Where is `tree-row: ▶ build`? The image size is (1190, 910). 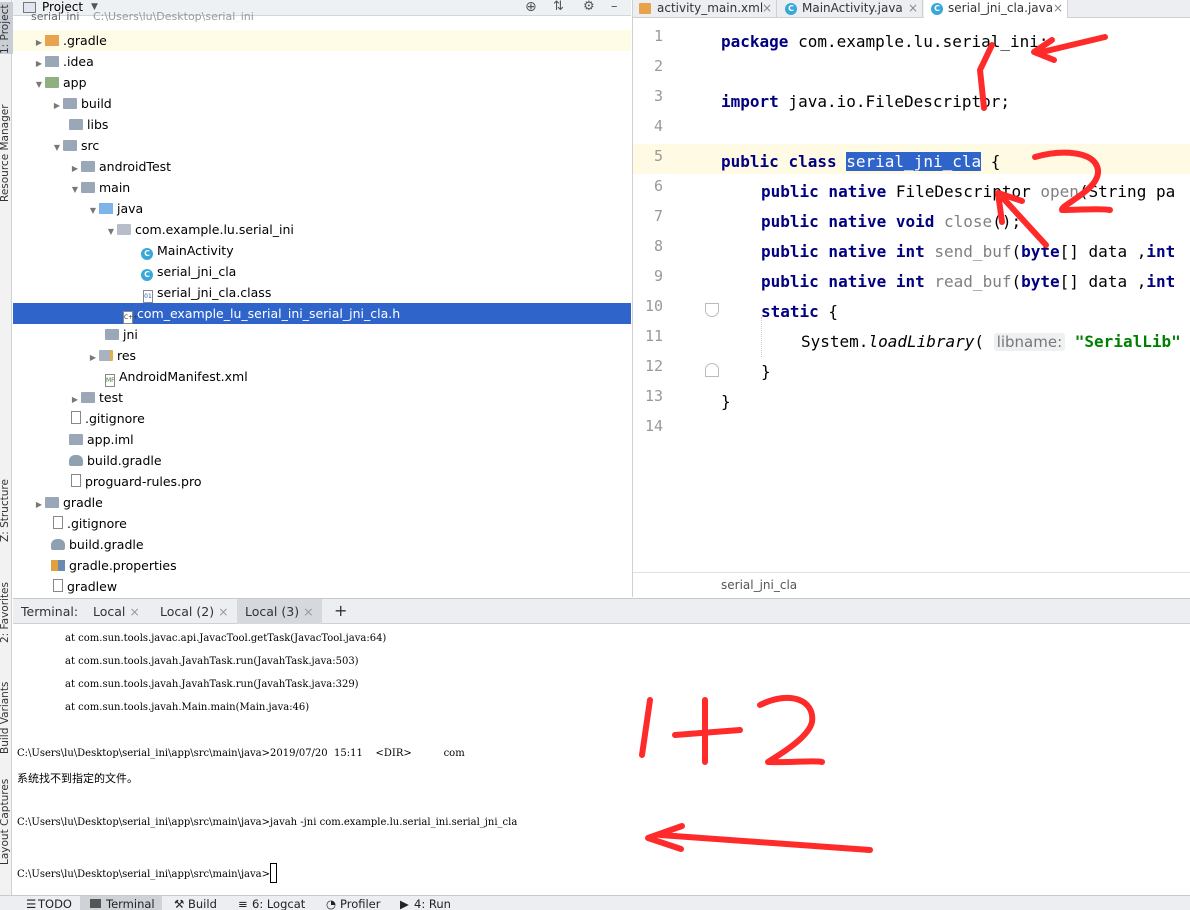
tree-row: ▶ build is located at coordinates (322, 103).